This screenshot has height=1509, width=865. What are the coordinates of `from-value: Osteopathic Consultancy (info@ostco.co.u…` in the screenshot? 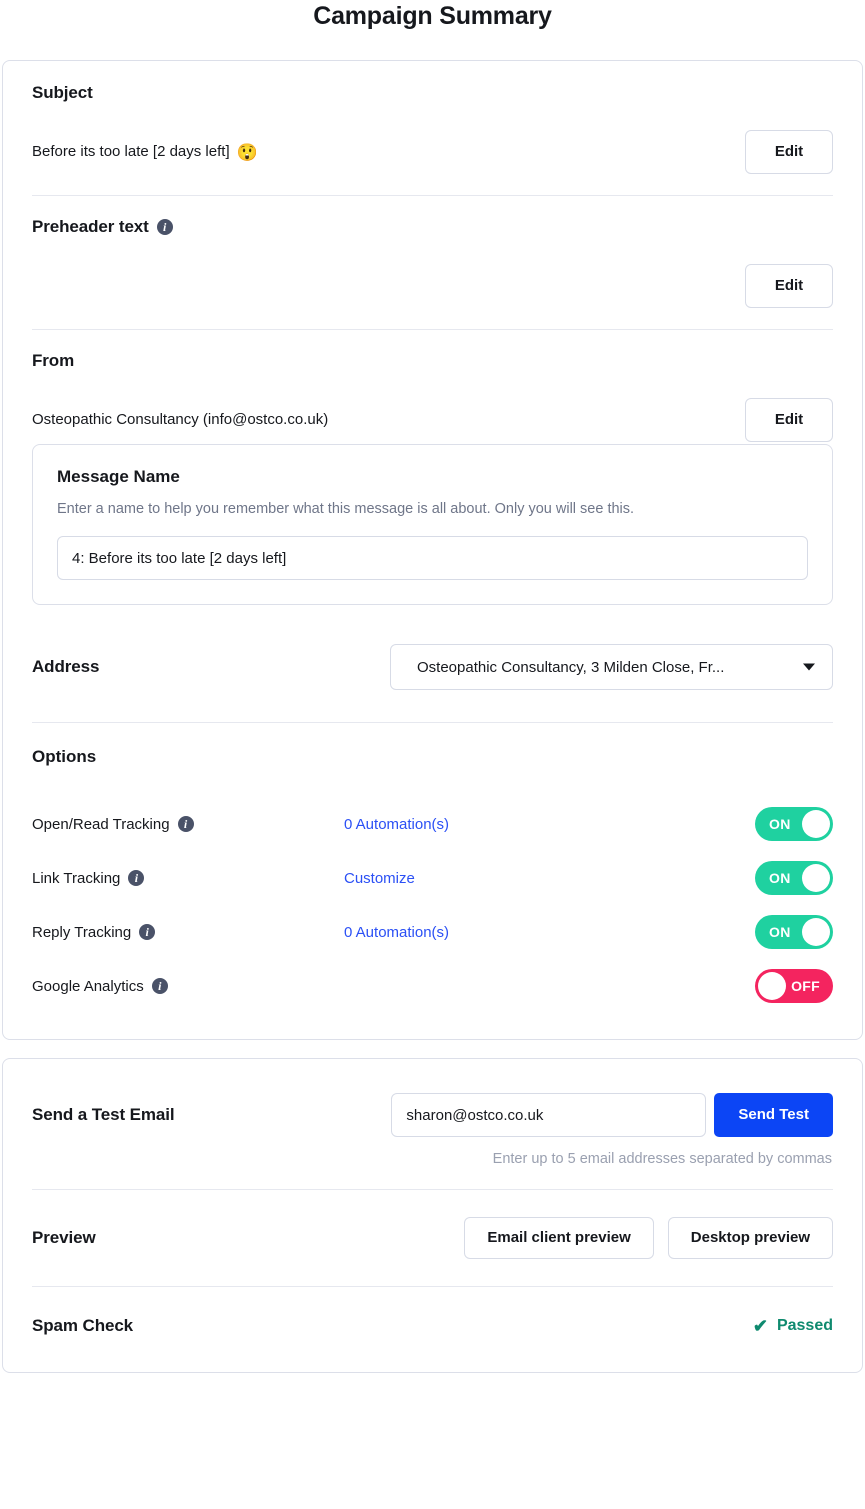 It's located at (180, 419).